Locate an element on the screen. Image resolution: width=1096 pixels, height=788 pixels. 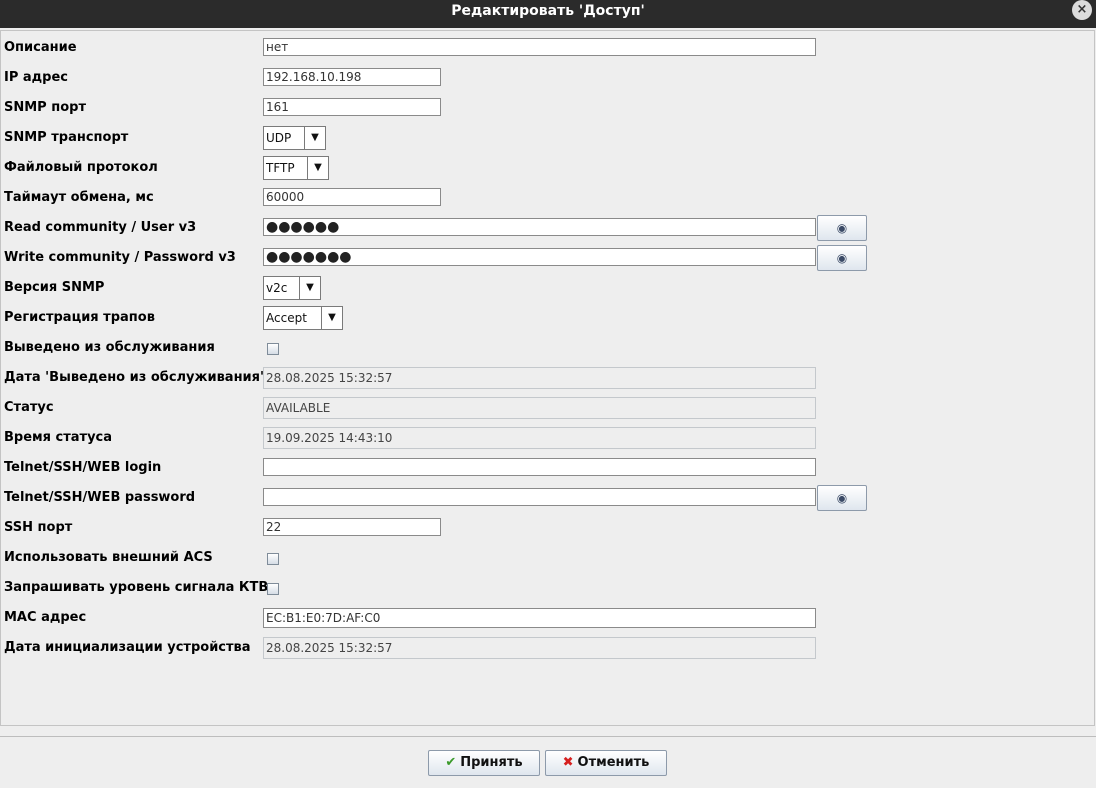
cancel-button: ✖ Отменить is located at coordinates (606, 763).